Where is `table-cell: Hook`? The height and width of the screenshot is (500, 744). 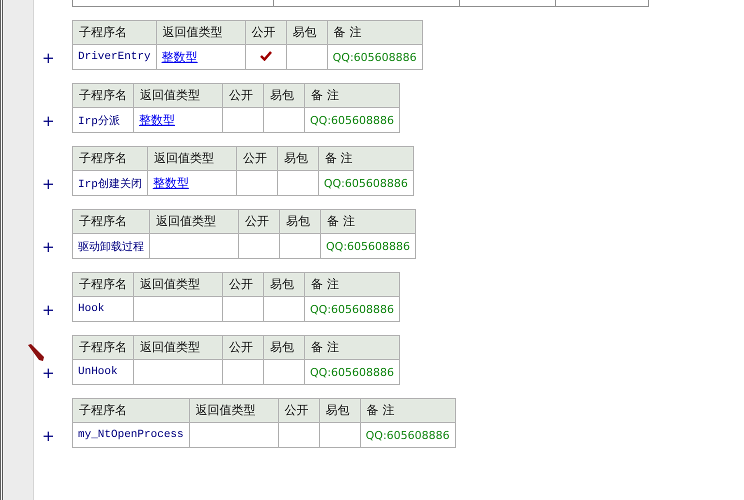 table-cell: Hook is located at coordinates (103, 309).